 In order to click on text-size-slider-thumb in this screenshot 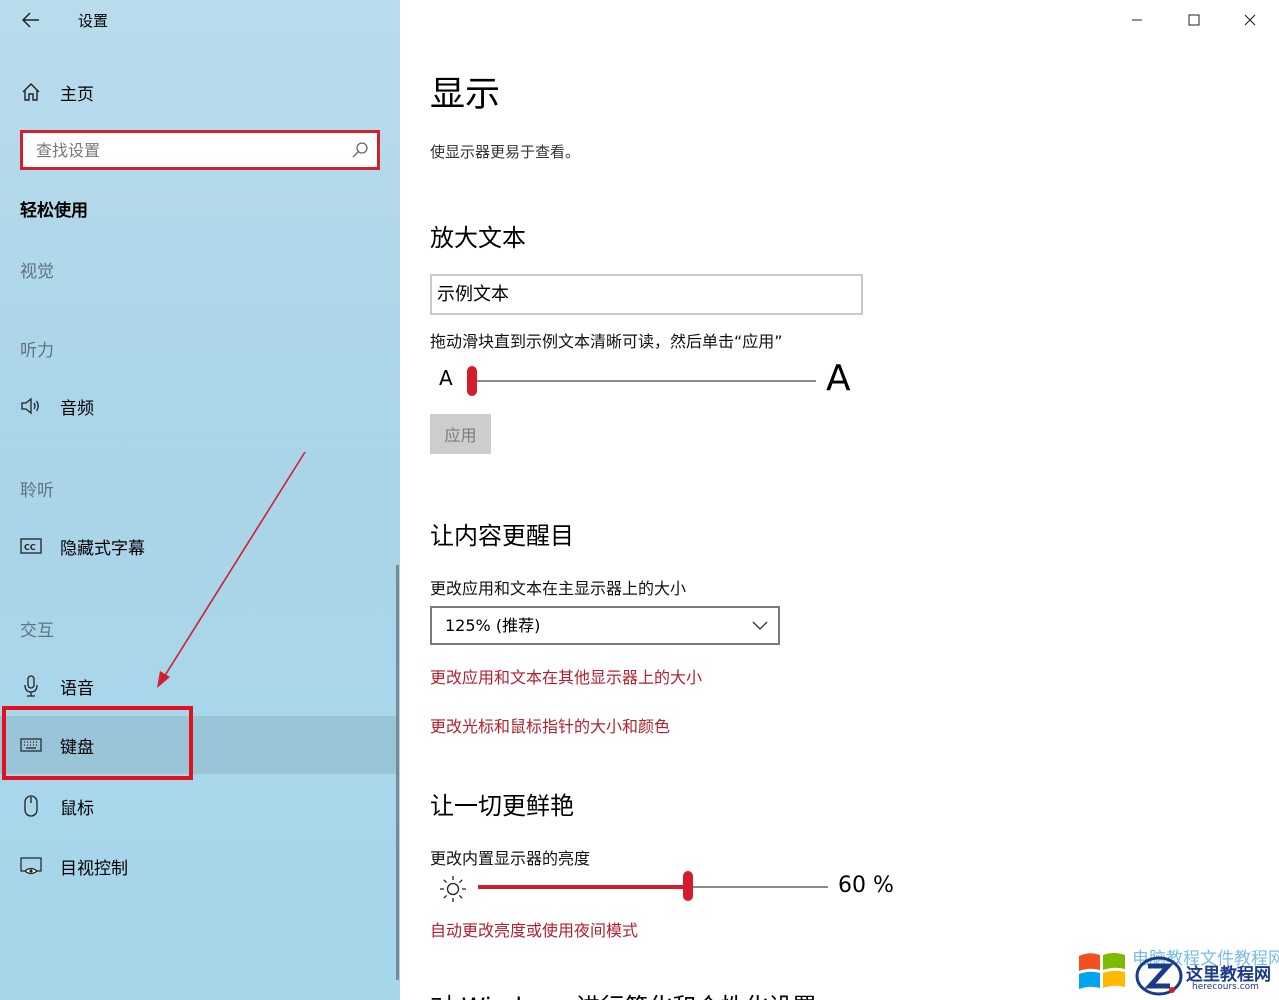, I will do `click(472, 381)`.